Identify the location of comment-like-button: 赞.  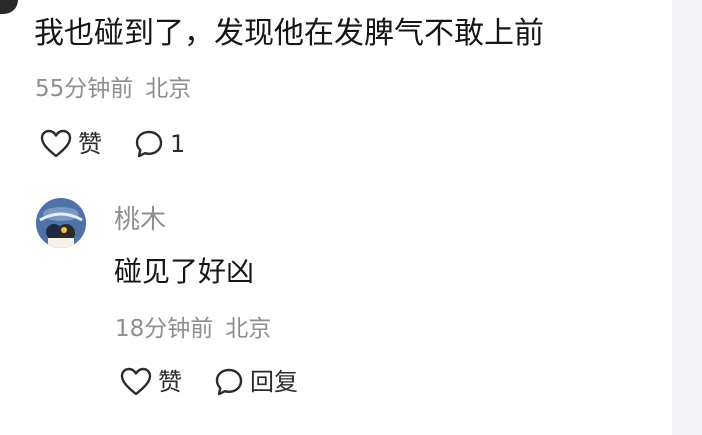
(71, 144).